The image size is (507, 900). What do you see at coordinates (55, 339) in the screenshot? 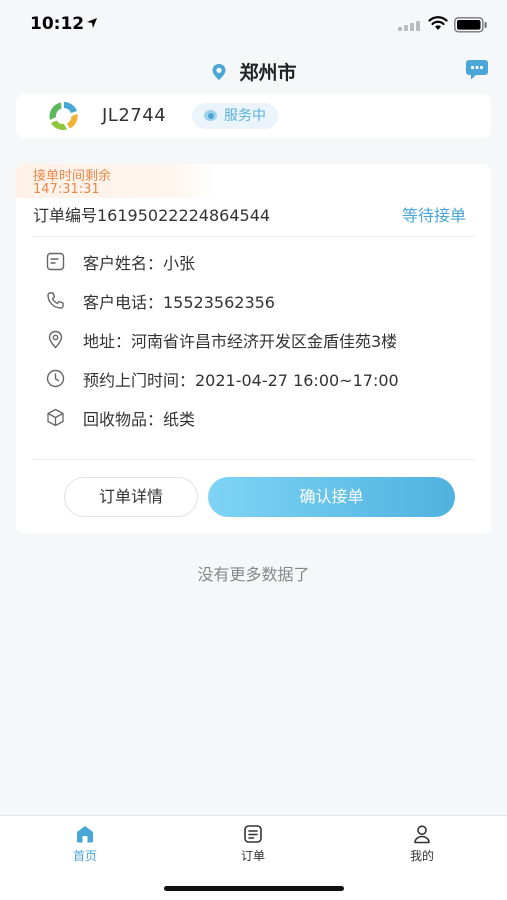
I see `location-icon` at bounding box center [55, 339].